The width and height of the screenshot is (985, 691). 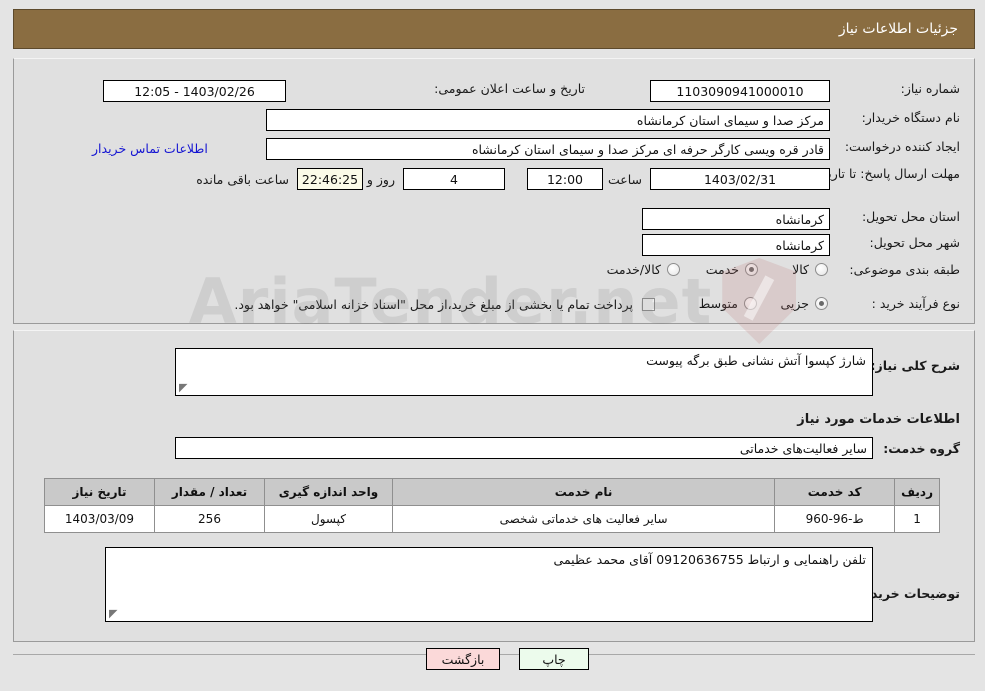 I want to click on col-index: ردیف, so click(x=917, y=492).